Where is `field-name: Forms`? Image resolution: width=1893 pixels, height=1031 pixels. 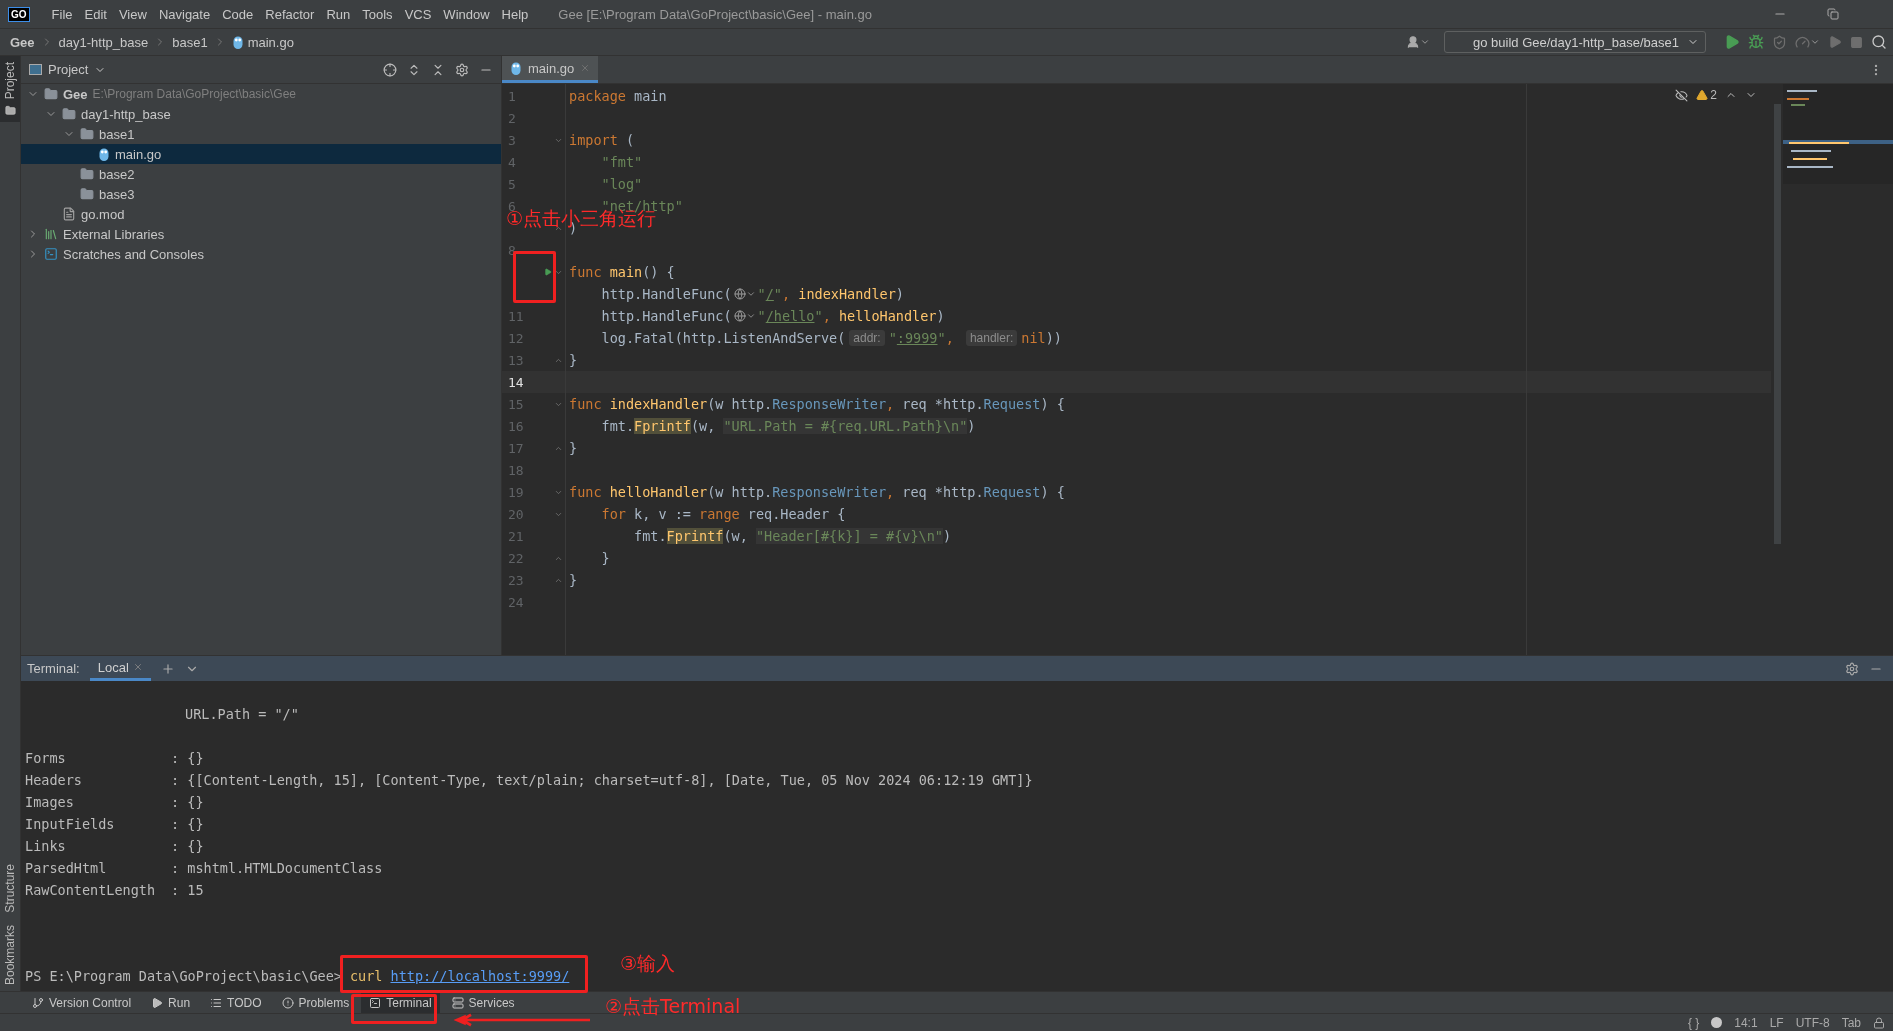
field-name: Forms is located at coordinates (46, 758).